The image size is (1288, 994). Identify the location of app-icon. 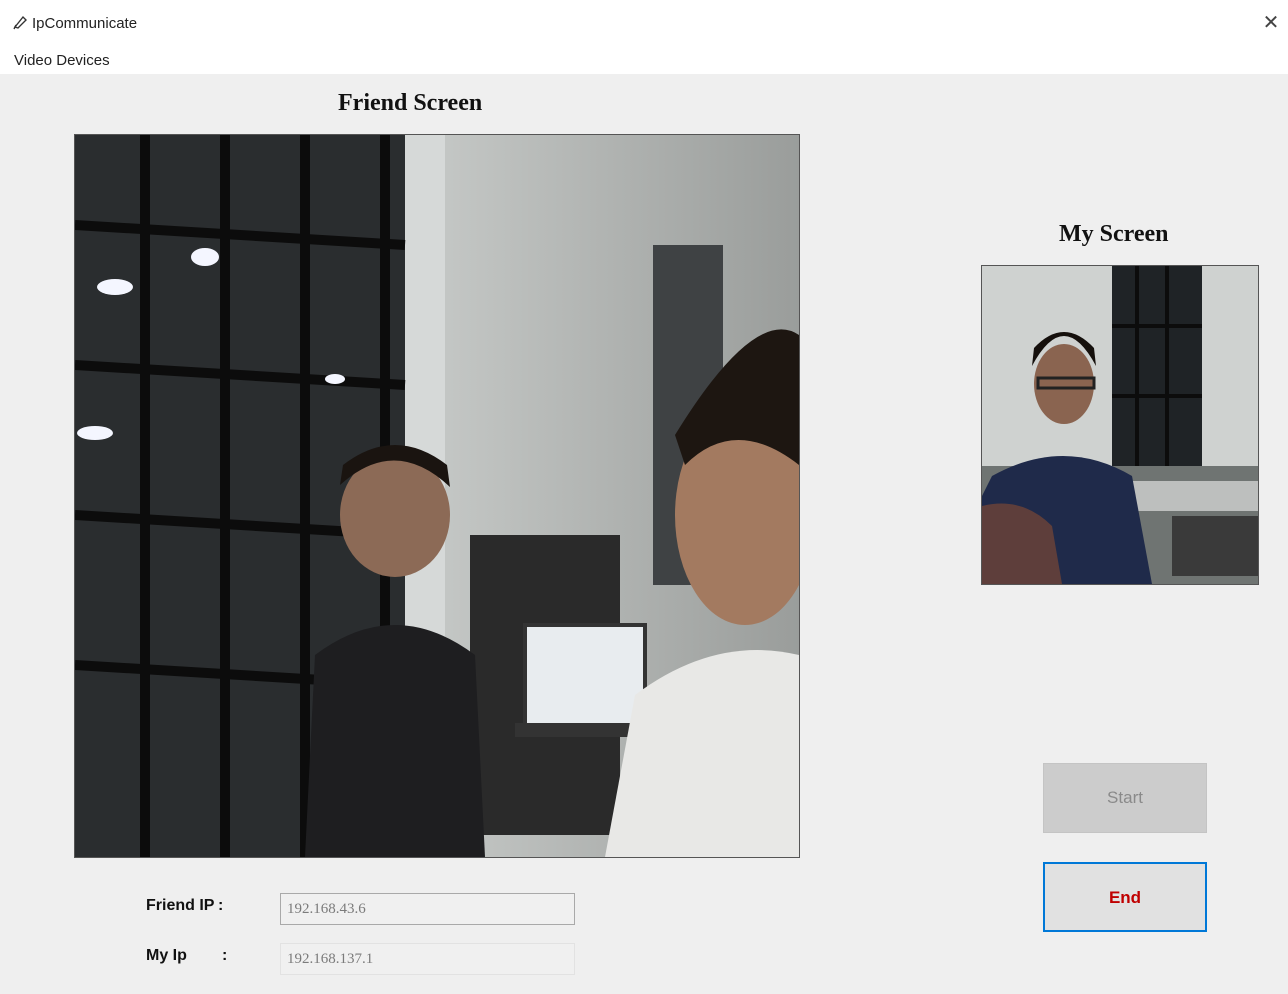
(20, 22).